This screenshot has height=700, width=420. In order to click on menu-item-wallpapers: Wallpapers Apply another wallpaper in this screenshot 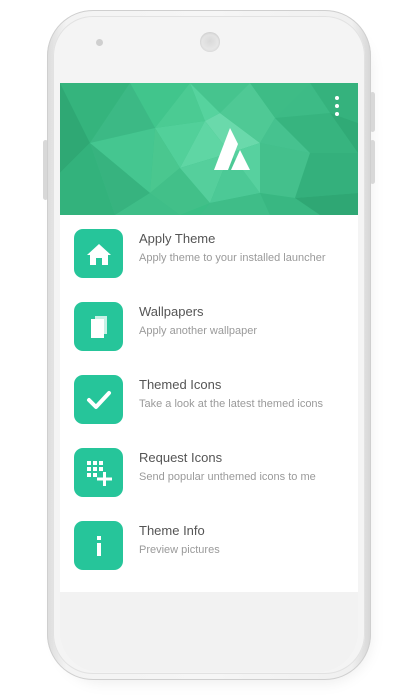, I will do `click(209, 324)`.